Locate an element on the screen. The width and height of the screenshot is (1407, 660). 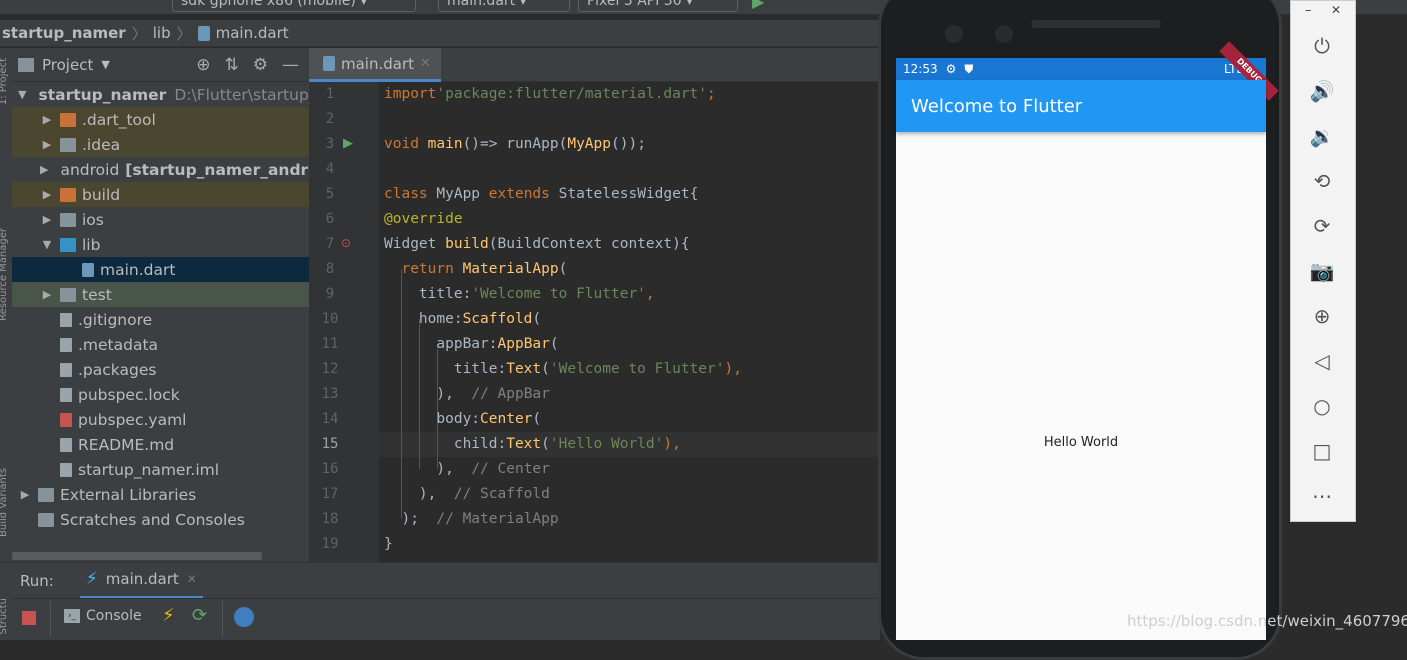
locate-icon: ⊕ is located at coordinates (203, 65).